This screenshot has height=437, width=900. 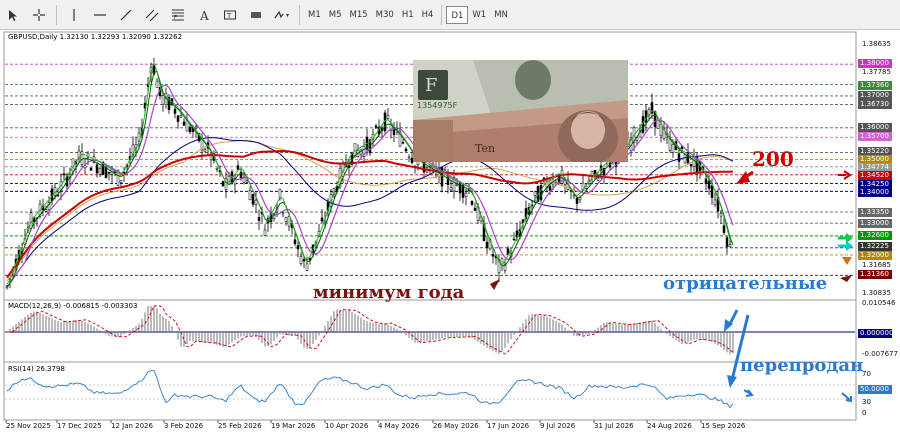 I want to click on fibonacci-tool-icon: F, so click(x=178, y=15).